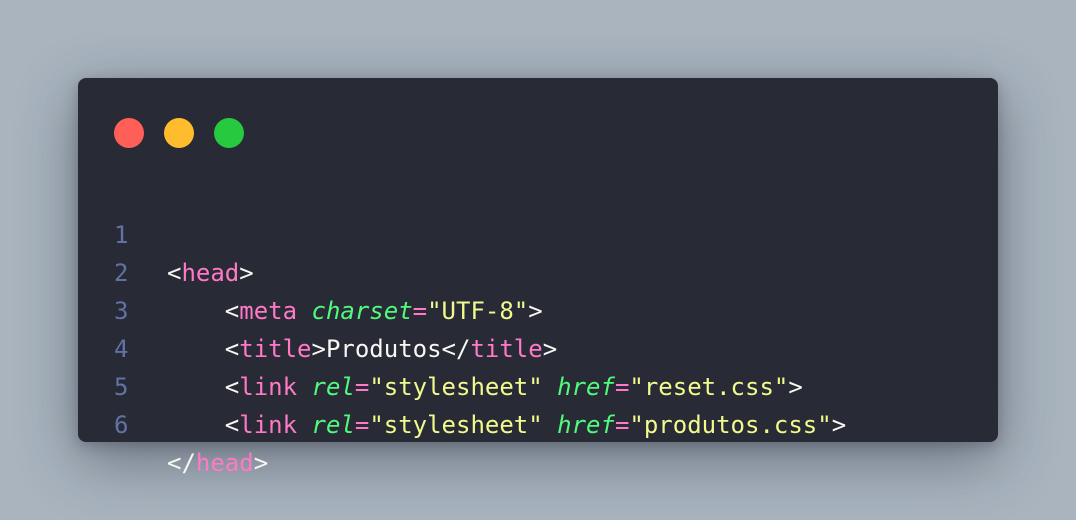  Describe the element at coordinates (586, 425) in the screenshot. I see `code-token-attr: href` at that location.